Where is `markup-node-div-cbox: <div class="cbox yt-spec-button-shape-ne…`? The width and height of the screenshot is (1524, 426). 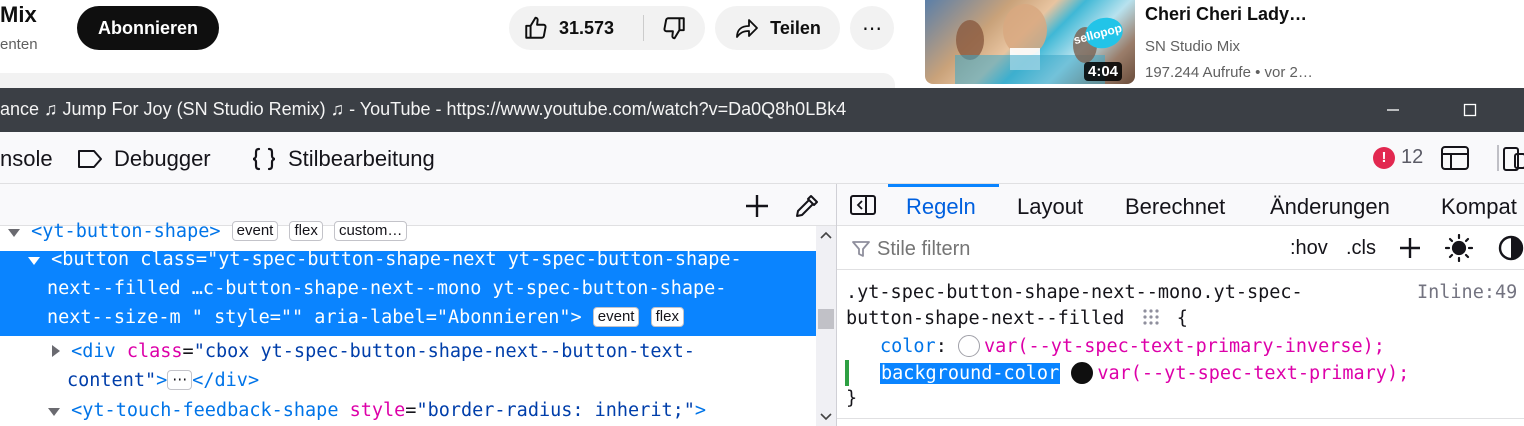
markup-node-div-cbox: <div class="cbox yt-spec-button-shape-ne… is located at coordinates (373, 351).